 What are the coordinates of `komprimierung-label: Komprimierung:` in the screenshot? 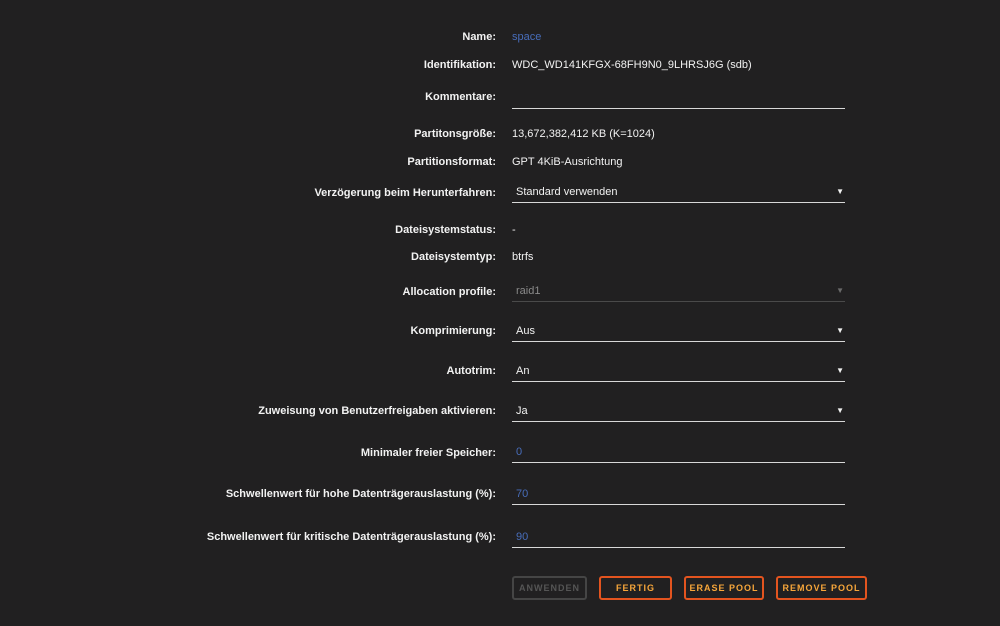 It's located at (453, 331).